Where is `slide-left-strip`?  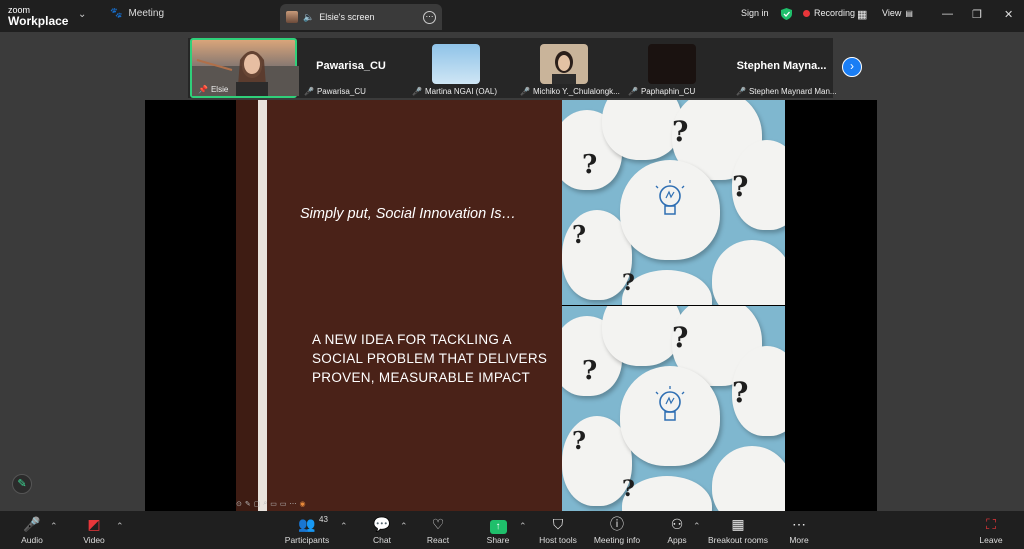
slide-left-strip is located at coordinates (247, 305).